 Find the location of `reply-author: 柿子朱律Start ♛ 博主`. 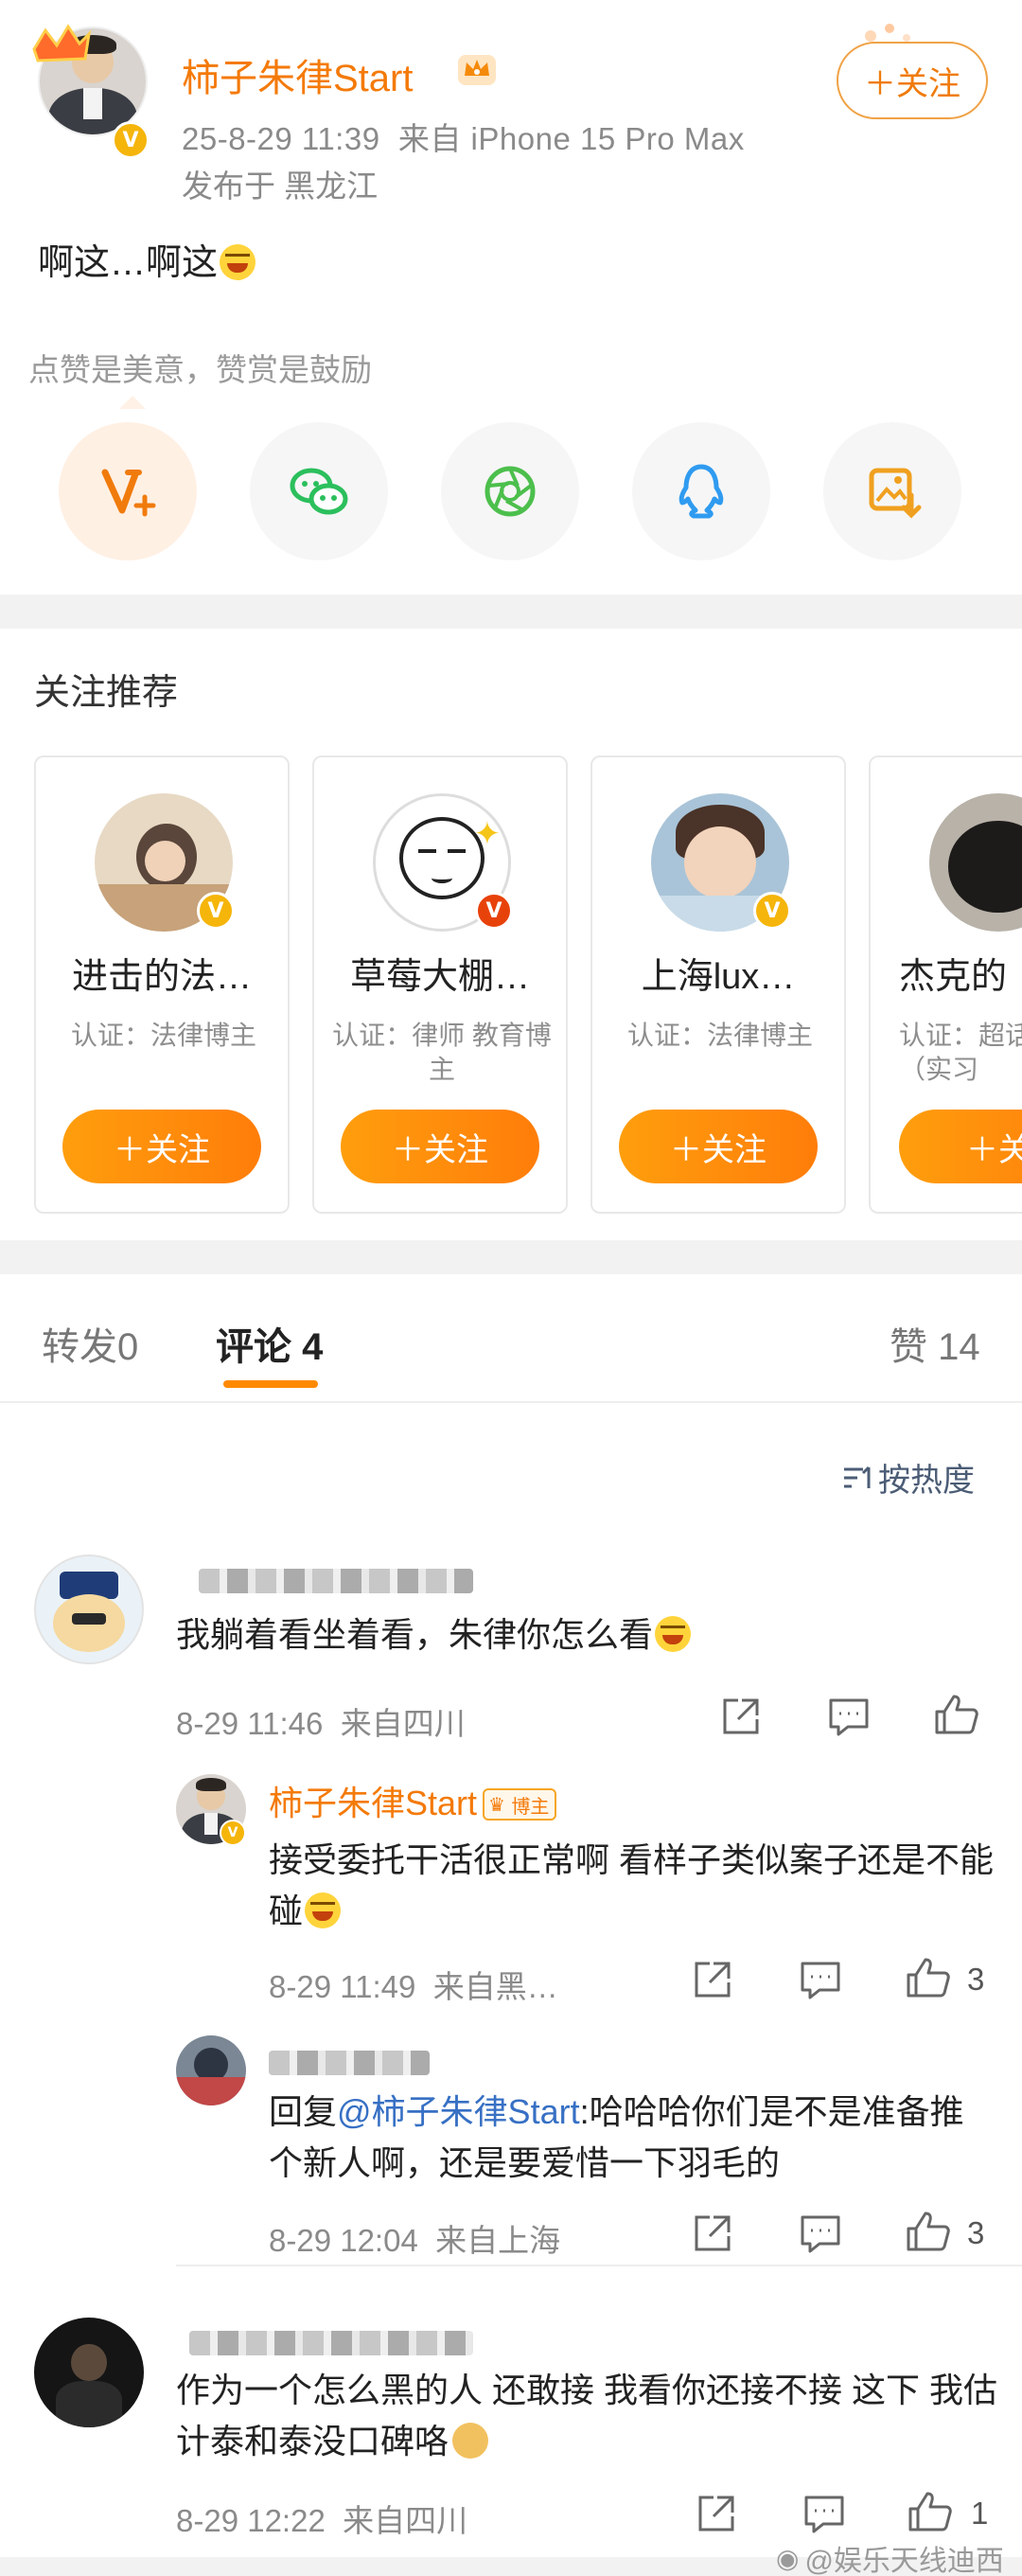

reply-author: 柿子朱律Start ♛ 博主 is located at coordinates (413, 1801).